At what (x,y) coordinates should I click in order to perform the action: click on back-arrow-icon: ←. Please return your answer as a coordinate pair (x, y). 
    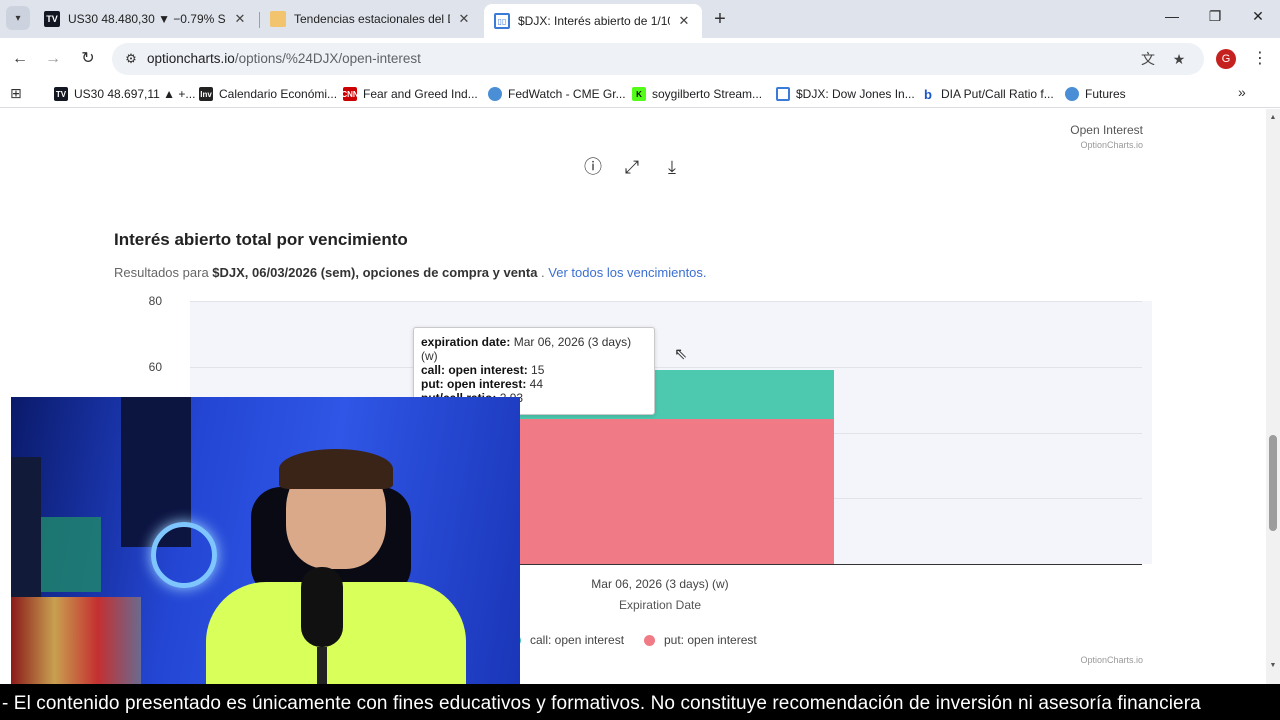
    Looking at the image, I should click on (20, 59).